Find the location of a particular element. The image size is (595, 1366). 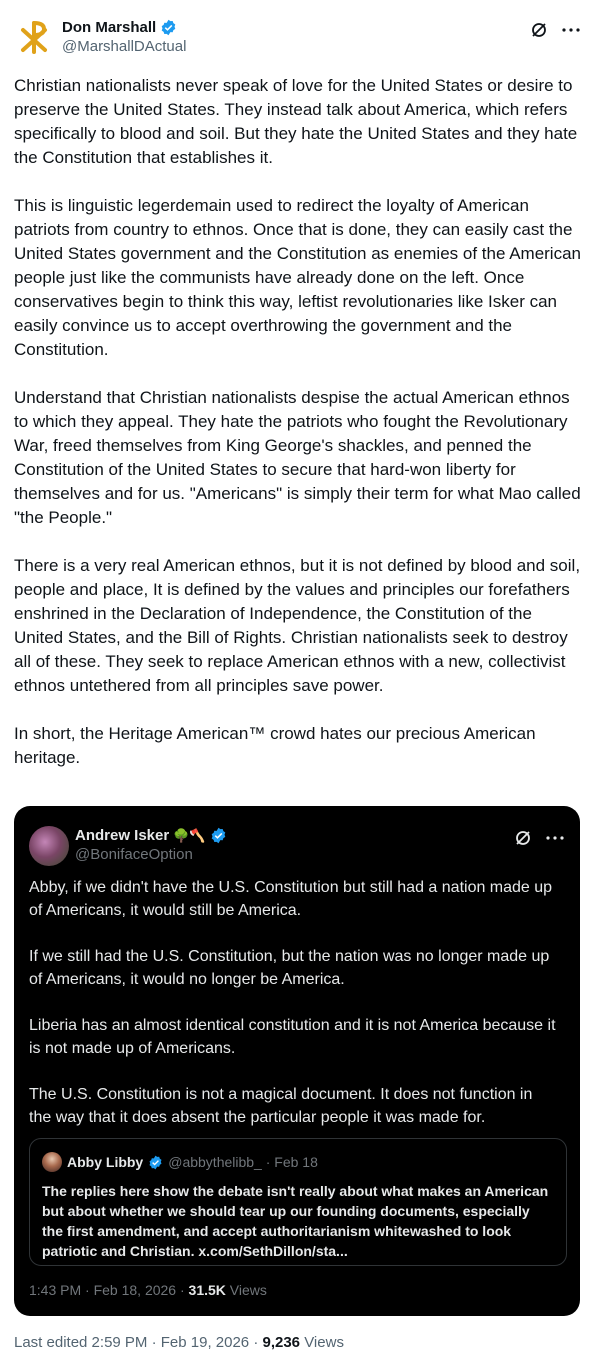

quoted-handle: @BonifaceOption is located at coordinates (151, 854).